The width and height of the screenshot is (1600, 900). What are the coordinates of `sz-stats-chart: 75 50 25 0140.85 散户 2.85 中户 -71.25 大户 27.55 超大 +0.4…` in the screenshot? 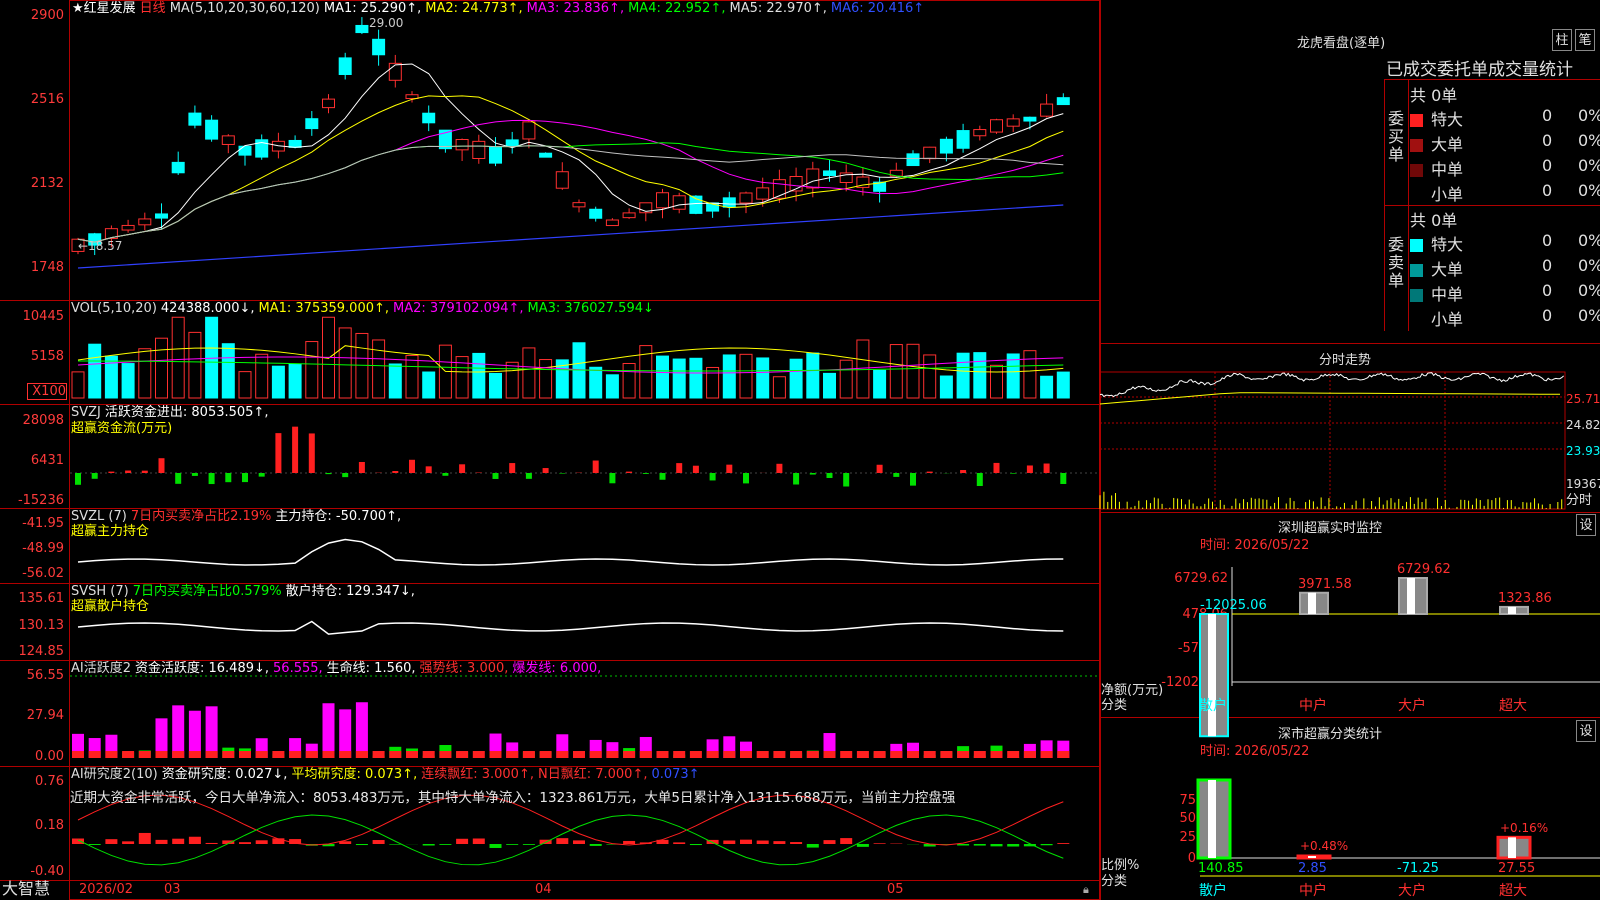 It's located at (1389, 838).